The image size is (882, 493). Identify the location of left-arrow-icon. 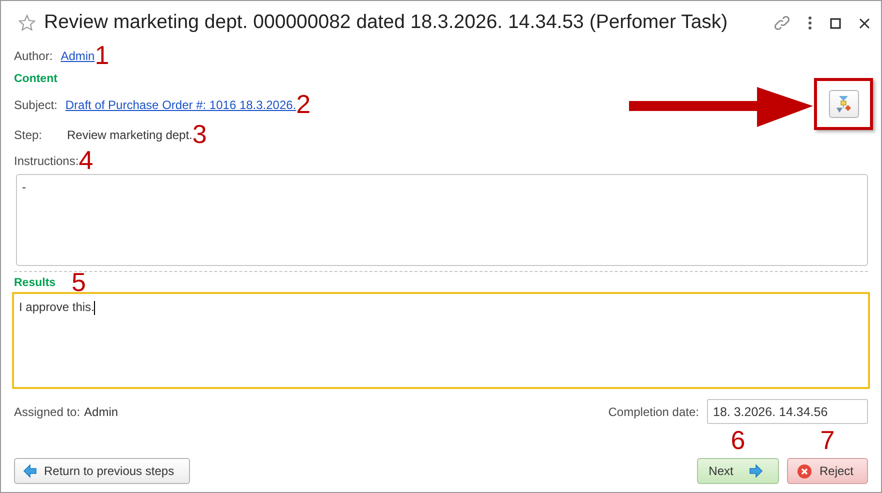
(30, 471).